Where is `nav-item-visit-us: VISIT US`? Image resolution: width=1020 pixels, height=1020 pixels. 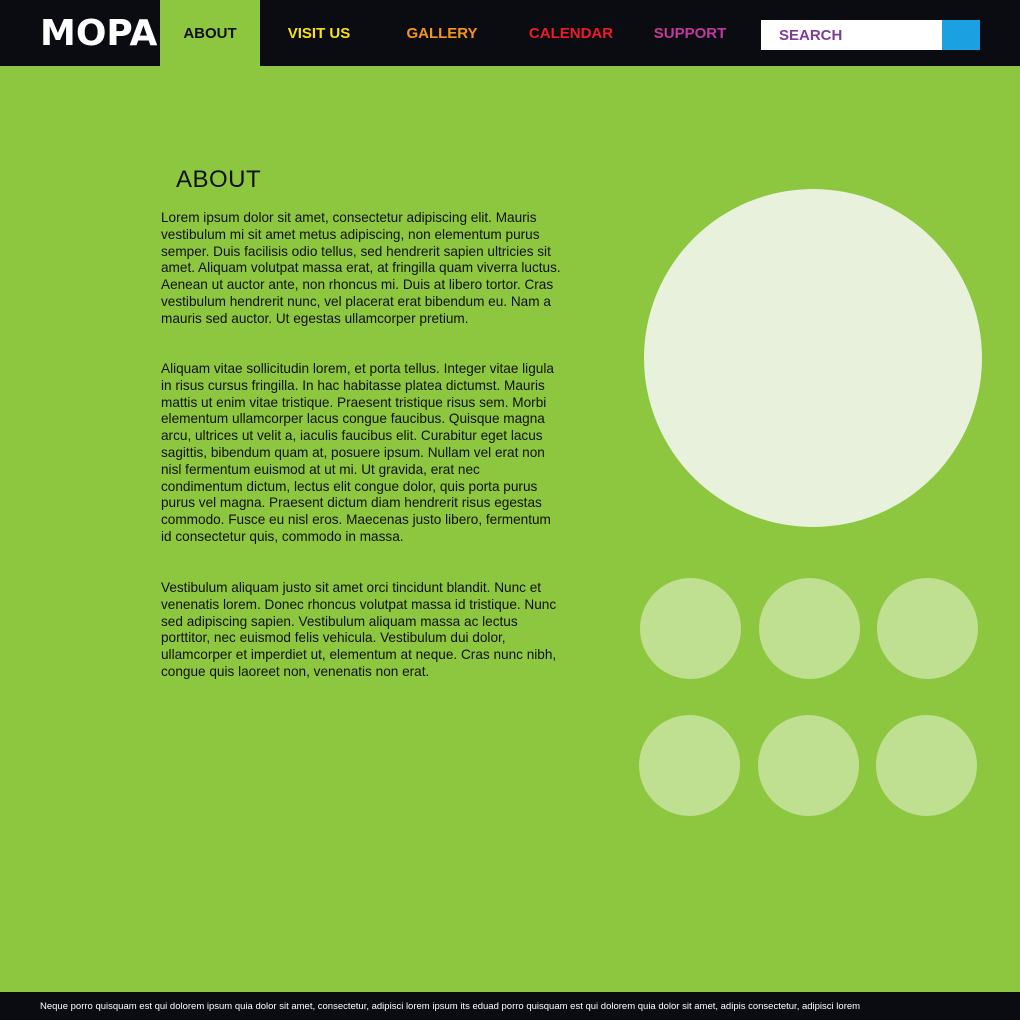
nav-item-visit-us: VISIT US is located at coordinates (319, 33).